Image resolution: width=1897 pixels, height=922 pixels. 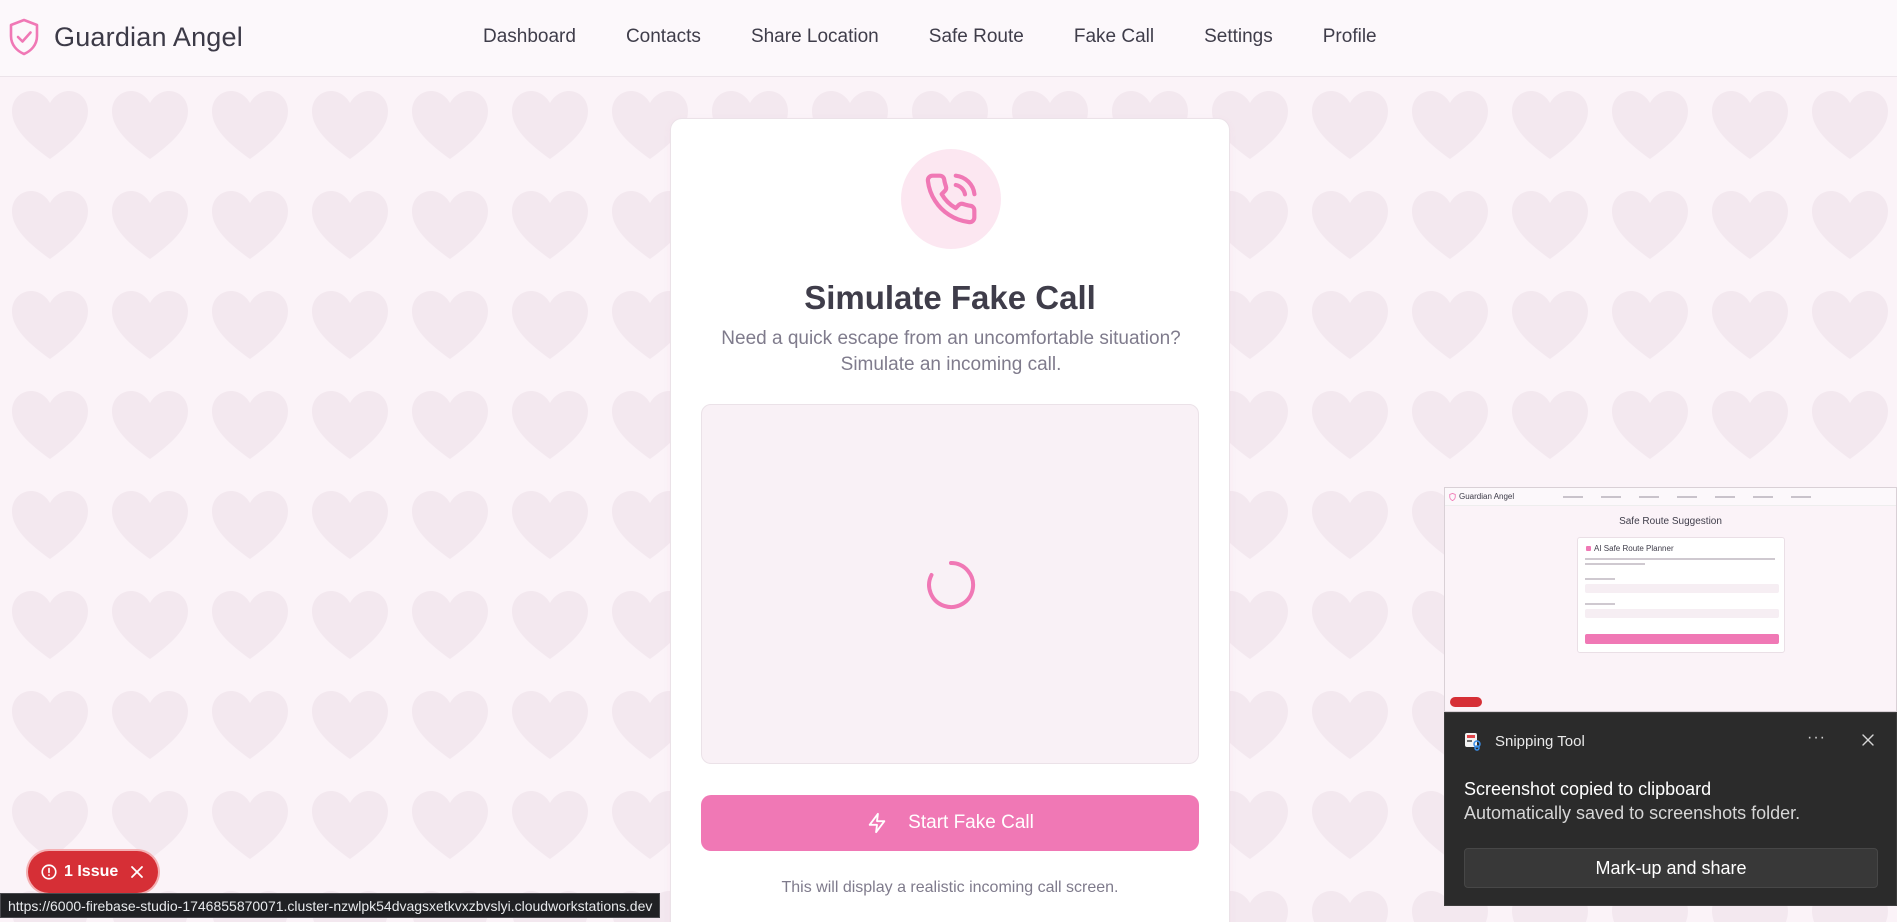 I want to click on issues-label: 1 Issue, so click(x=91, y=871).